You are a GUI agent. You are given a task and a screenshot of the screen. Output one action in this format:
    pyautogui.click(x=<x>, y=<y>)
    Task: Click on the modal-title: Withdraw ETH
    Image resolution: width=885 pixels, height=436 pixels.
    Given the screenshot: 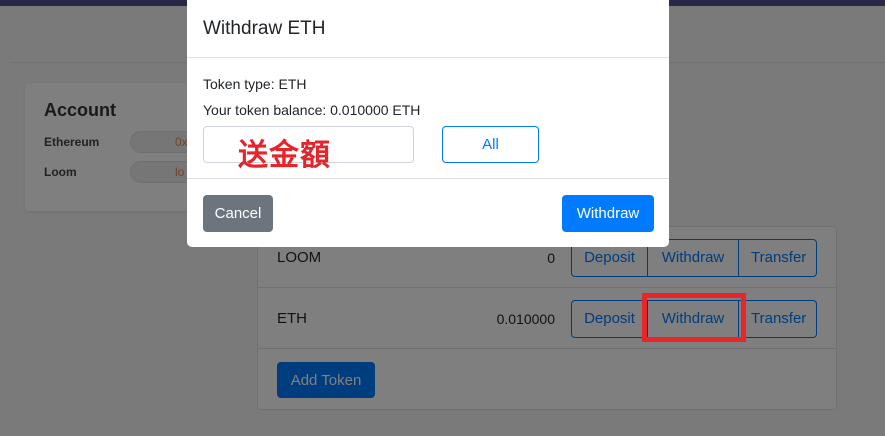 What is the action you would take?
    pyautogui.click(x=264, y=28)
    